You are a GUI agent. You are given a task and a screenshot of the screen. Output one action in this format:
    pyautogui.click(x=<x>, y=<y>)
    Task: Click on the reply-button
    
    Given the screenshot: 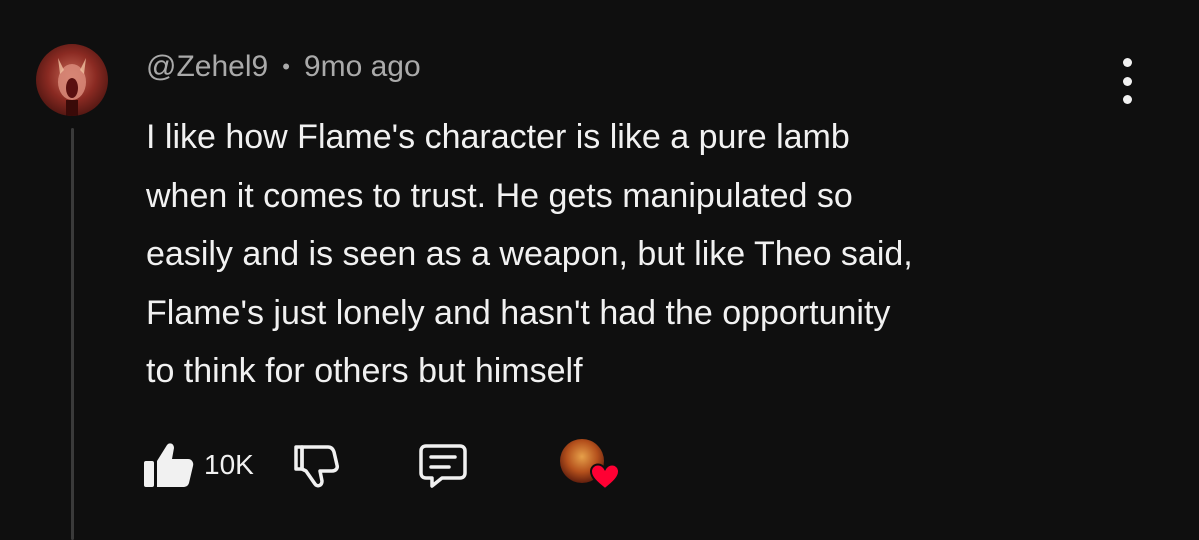 What is the action you would take?
    pyautogui.click(x=443, y=465)
    